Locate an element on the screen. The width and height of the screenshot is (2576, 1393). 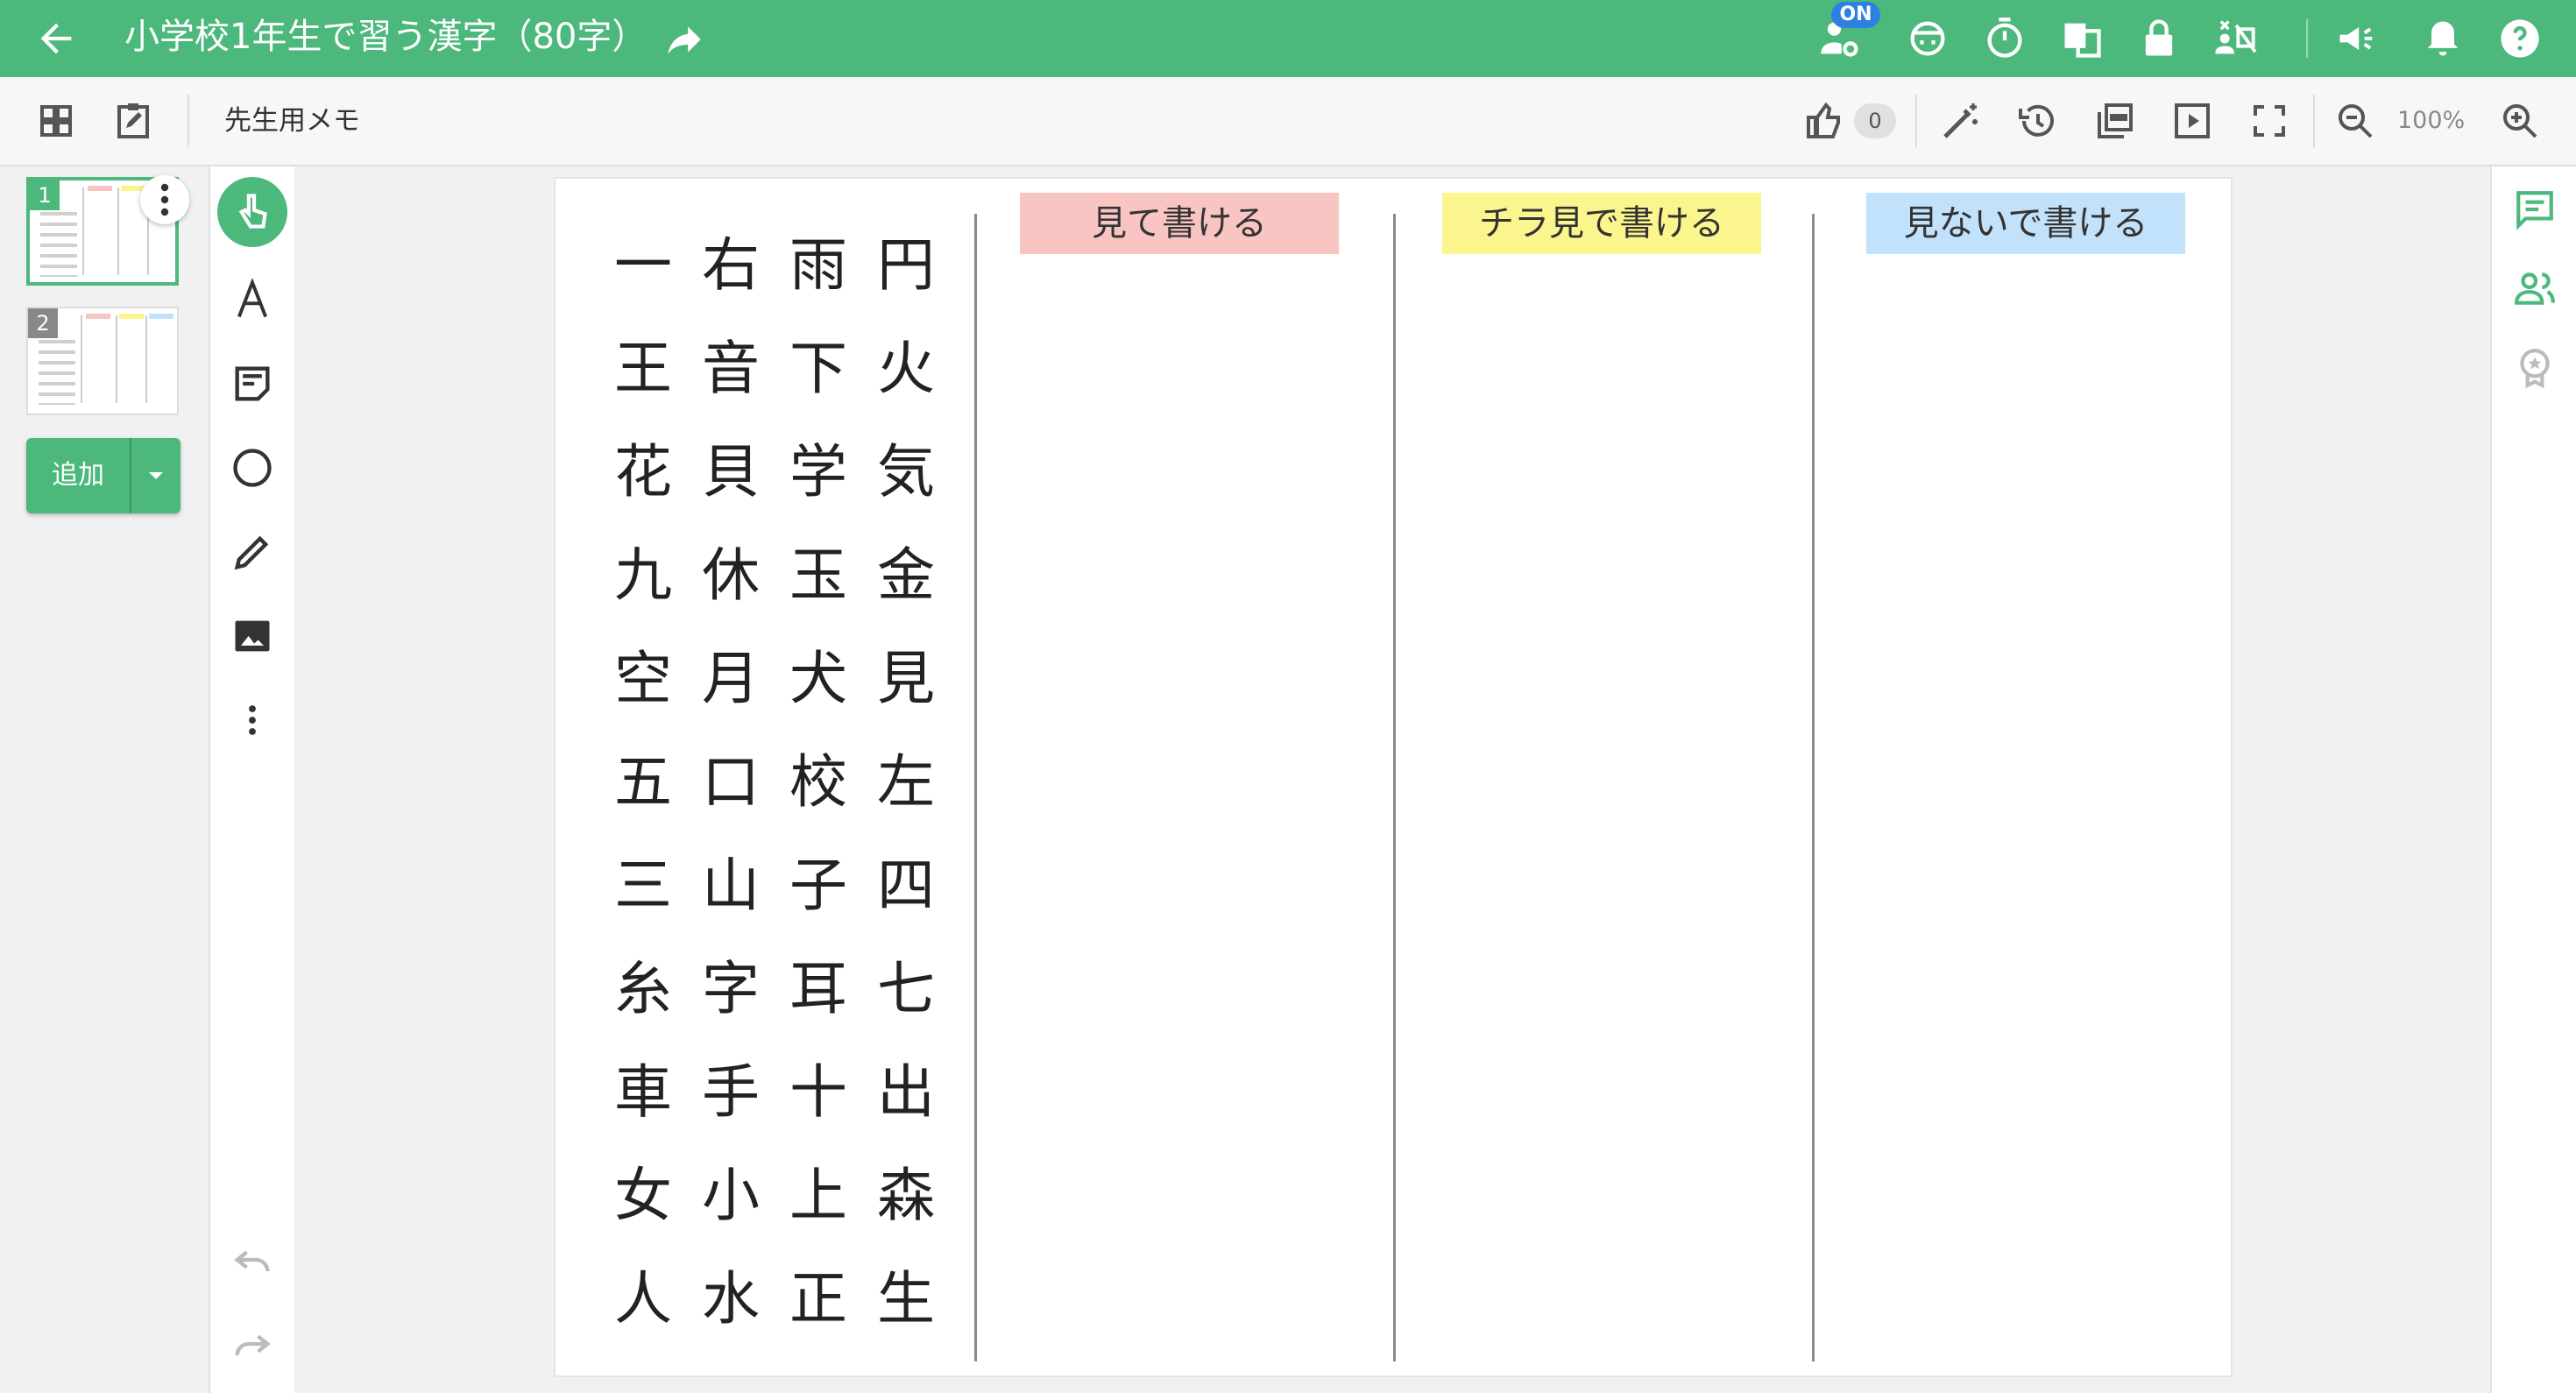
drawing-tools is located at coordinates (252, 780).